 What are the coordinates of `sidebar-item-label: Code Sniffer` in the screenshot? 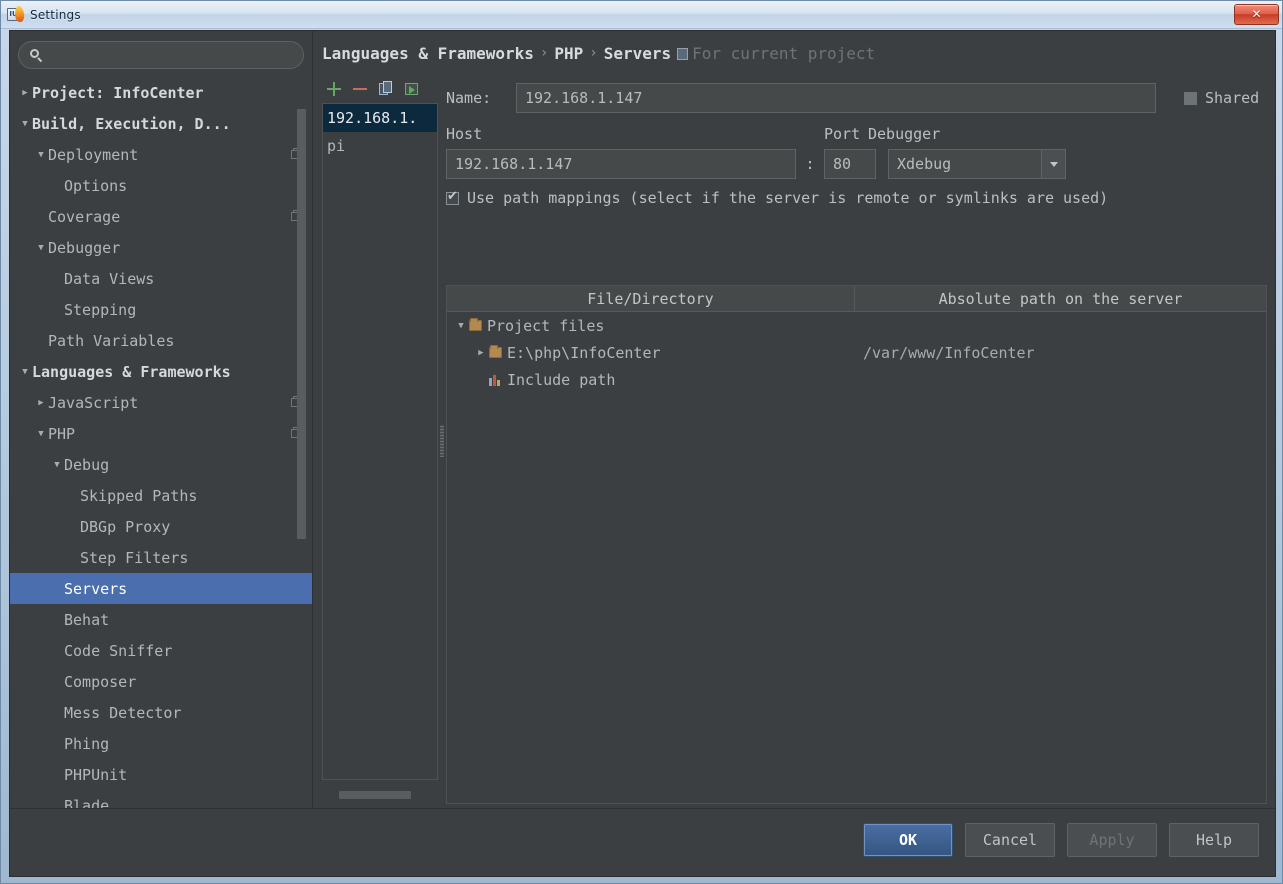 It's located at (118, 650).